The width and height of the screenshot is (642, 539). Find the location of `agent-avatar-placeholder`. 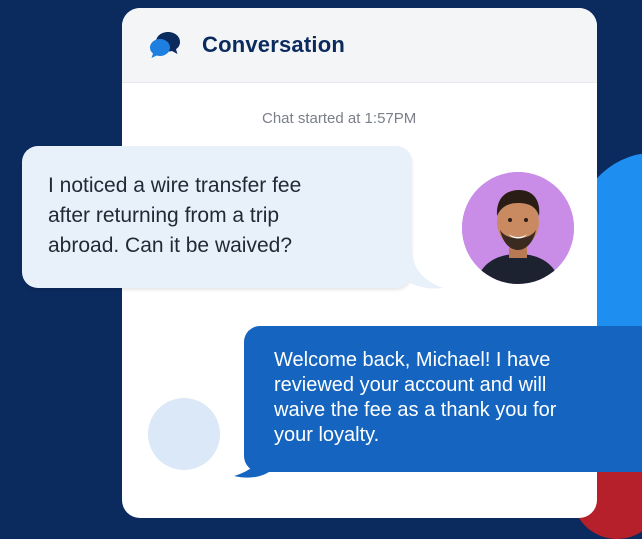

agent-avatar-placeholder is located at coordinates (184, 434).